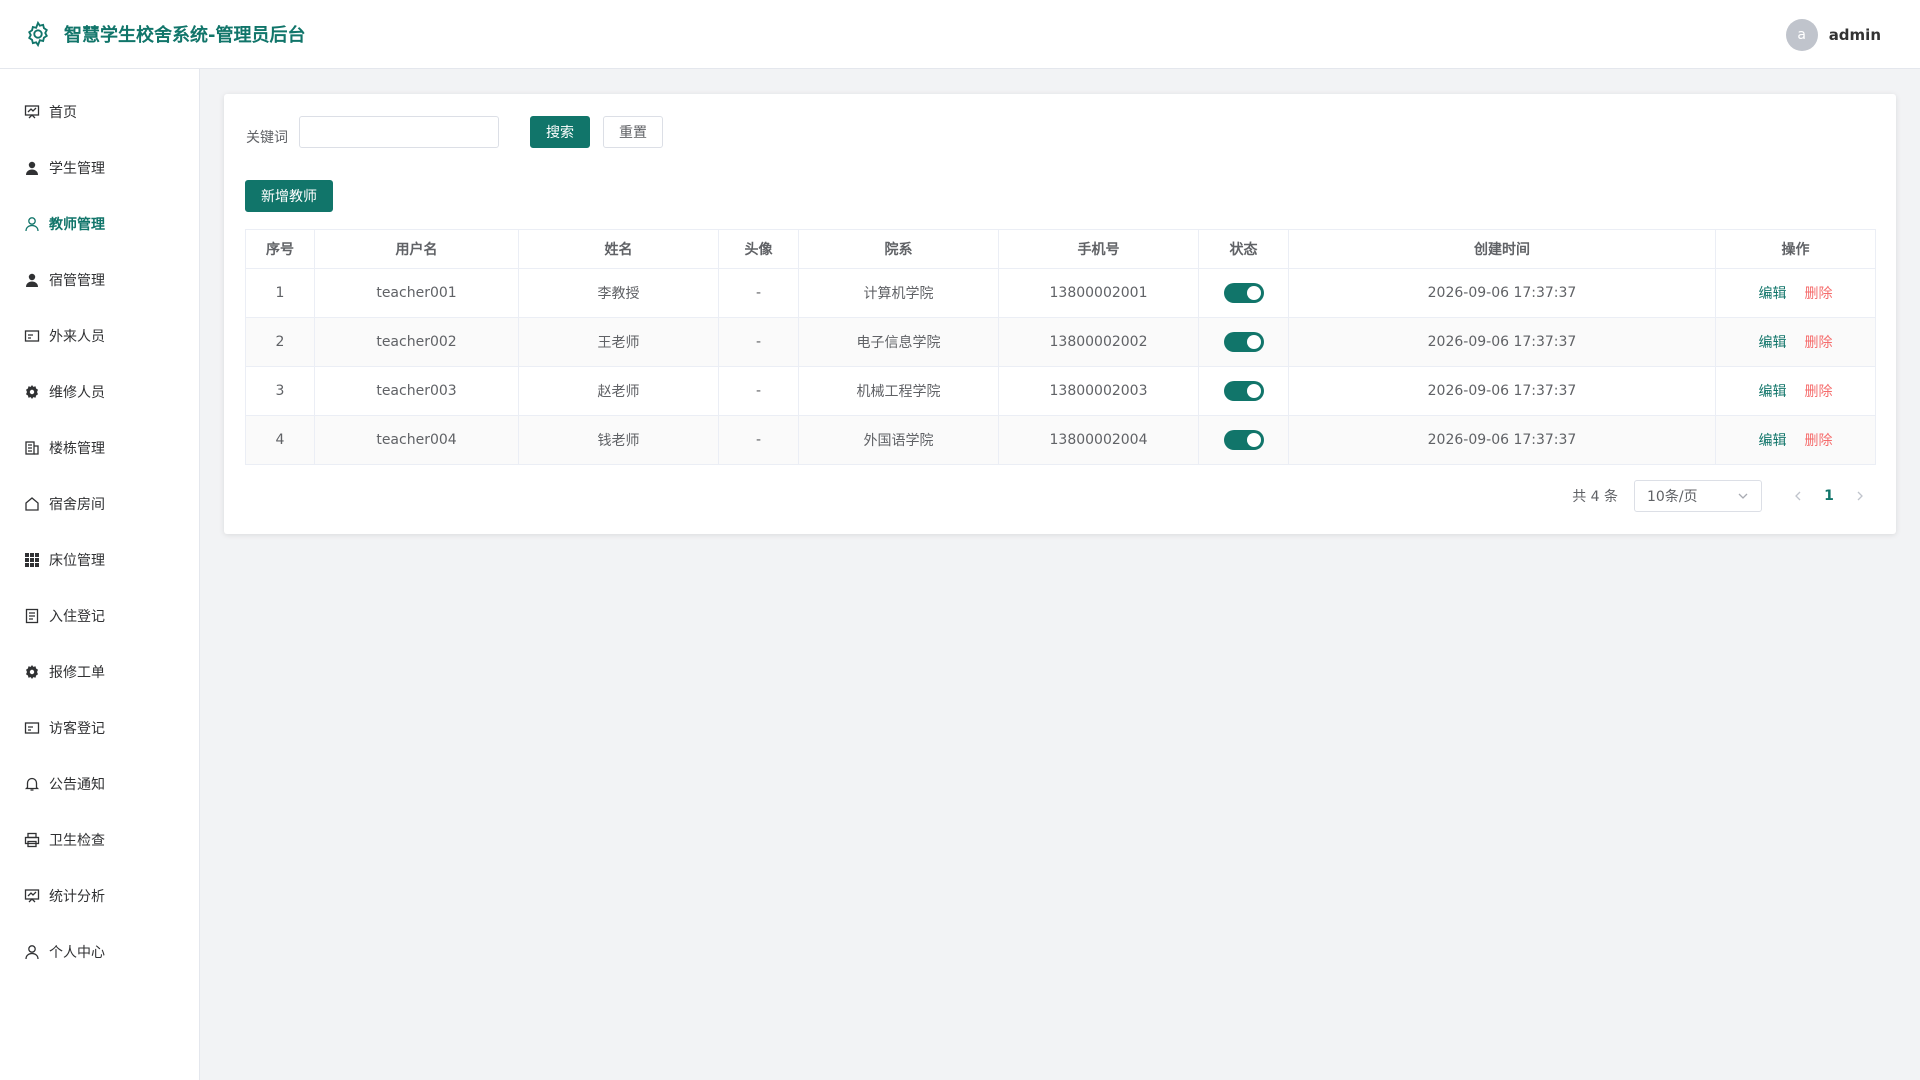 The width and height of the screenshot is (1920, 1080). What do you see at coordinates (32, 784) in the screenshot?
I see `bell-icon` at bounding box center [32, 784].